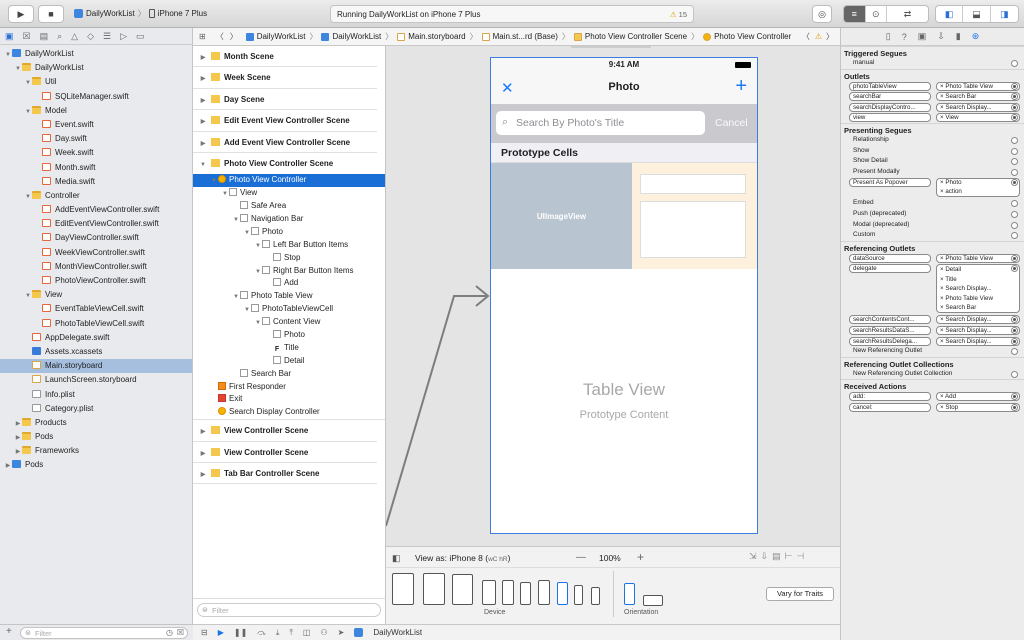 The width and height of the screenshot is (1024, 640). What do you see at coordinates (950, 14) in the screenshot?
I see `navigator-toggle-icon: ◧` at bounding box center [950, 14].